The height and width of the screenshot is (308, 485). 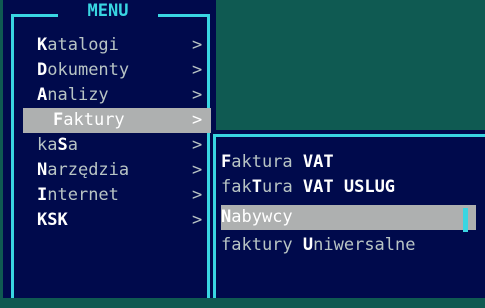 I want to click on menu-item-katalogi: Katalogi >, so click(x=124, y=45).